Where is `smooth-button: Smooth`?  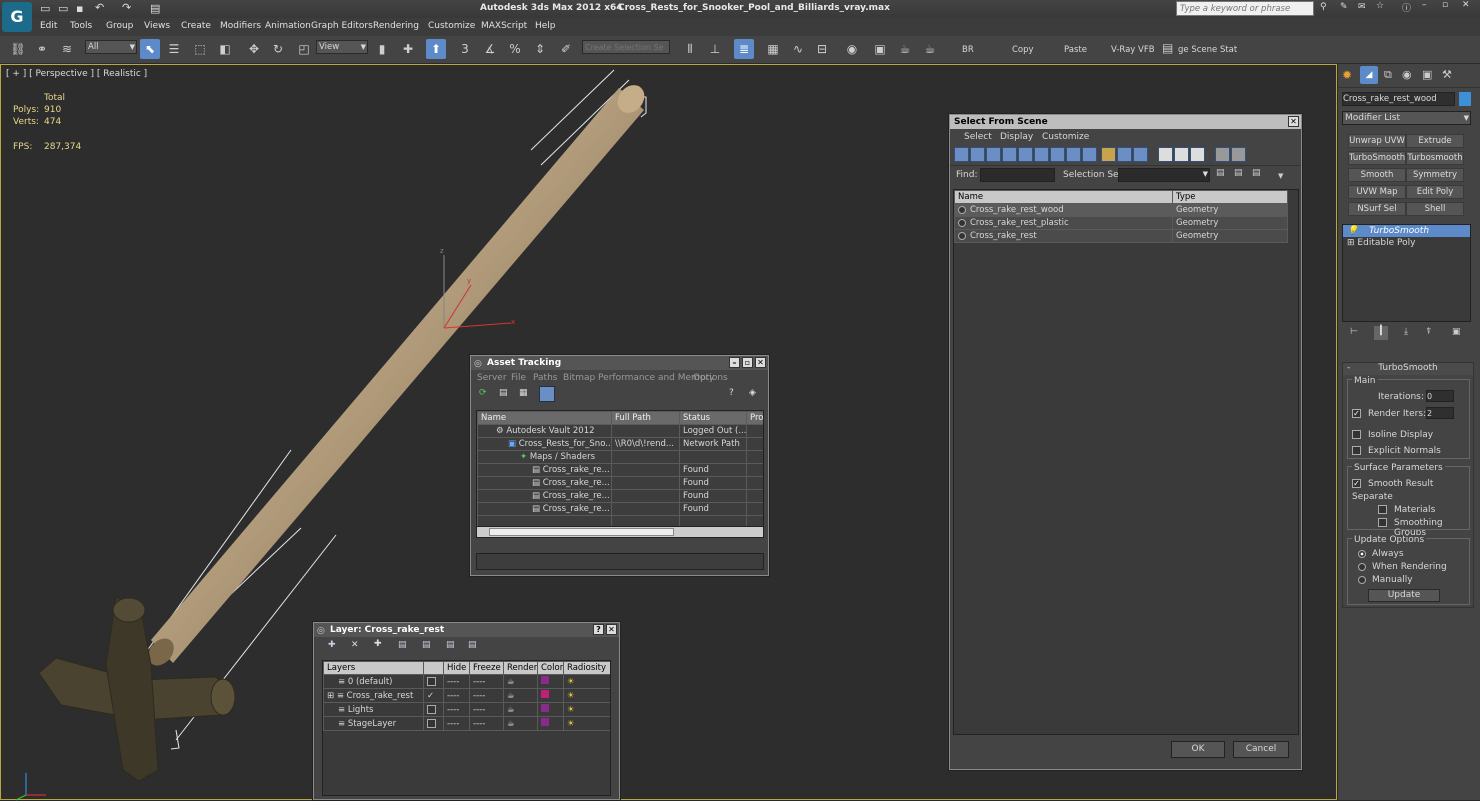 smooth-button: Smooth is located at coordinates (1377, 175).